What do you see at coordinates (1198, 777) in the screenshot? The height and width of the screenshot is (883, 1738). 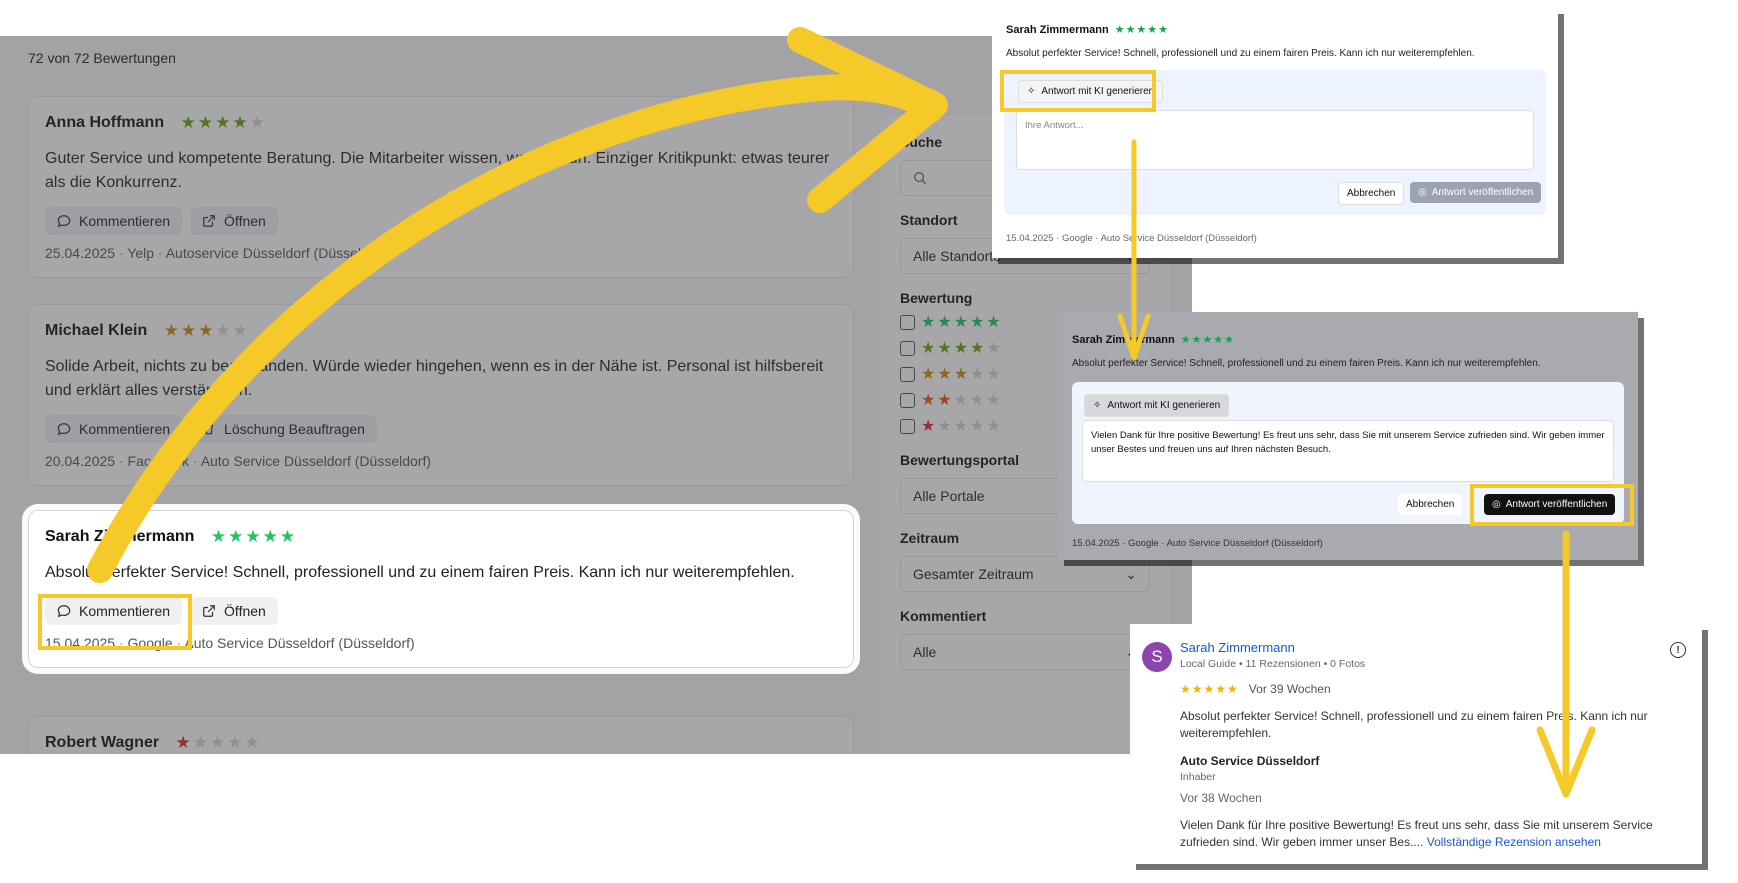 I see `owner-role: Inhaber` at bounding box center [1198, 777].